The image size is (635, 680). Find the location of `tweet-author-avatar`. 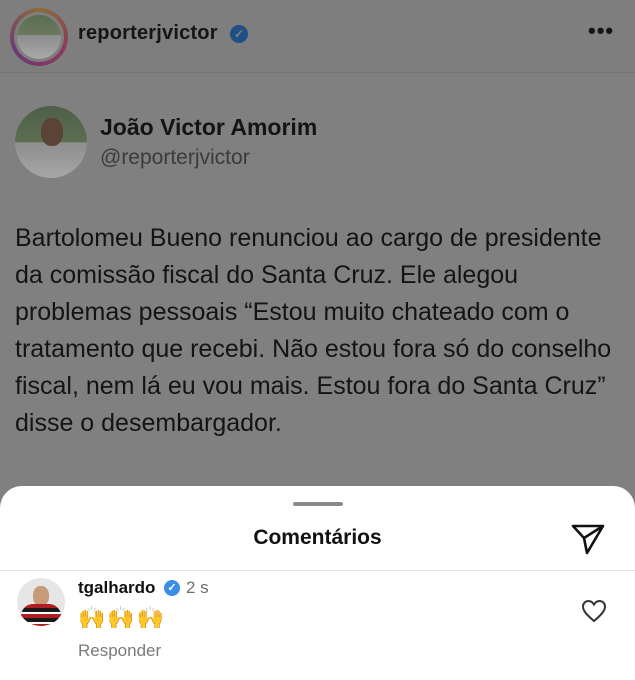

tweet-author-avatar is located at coordinates (51, 142).